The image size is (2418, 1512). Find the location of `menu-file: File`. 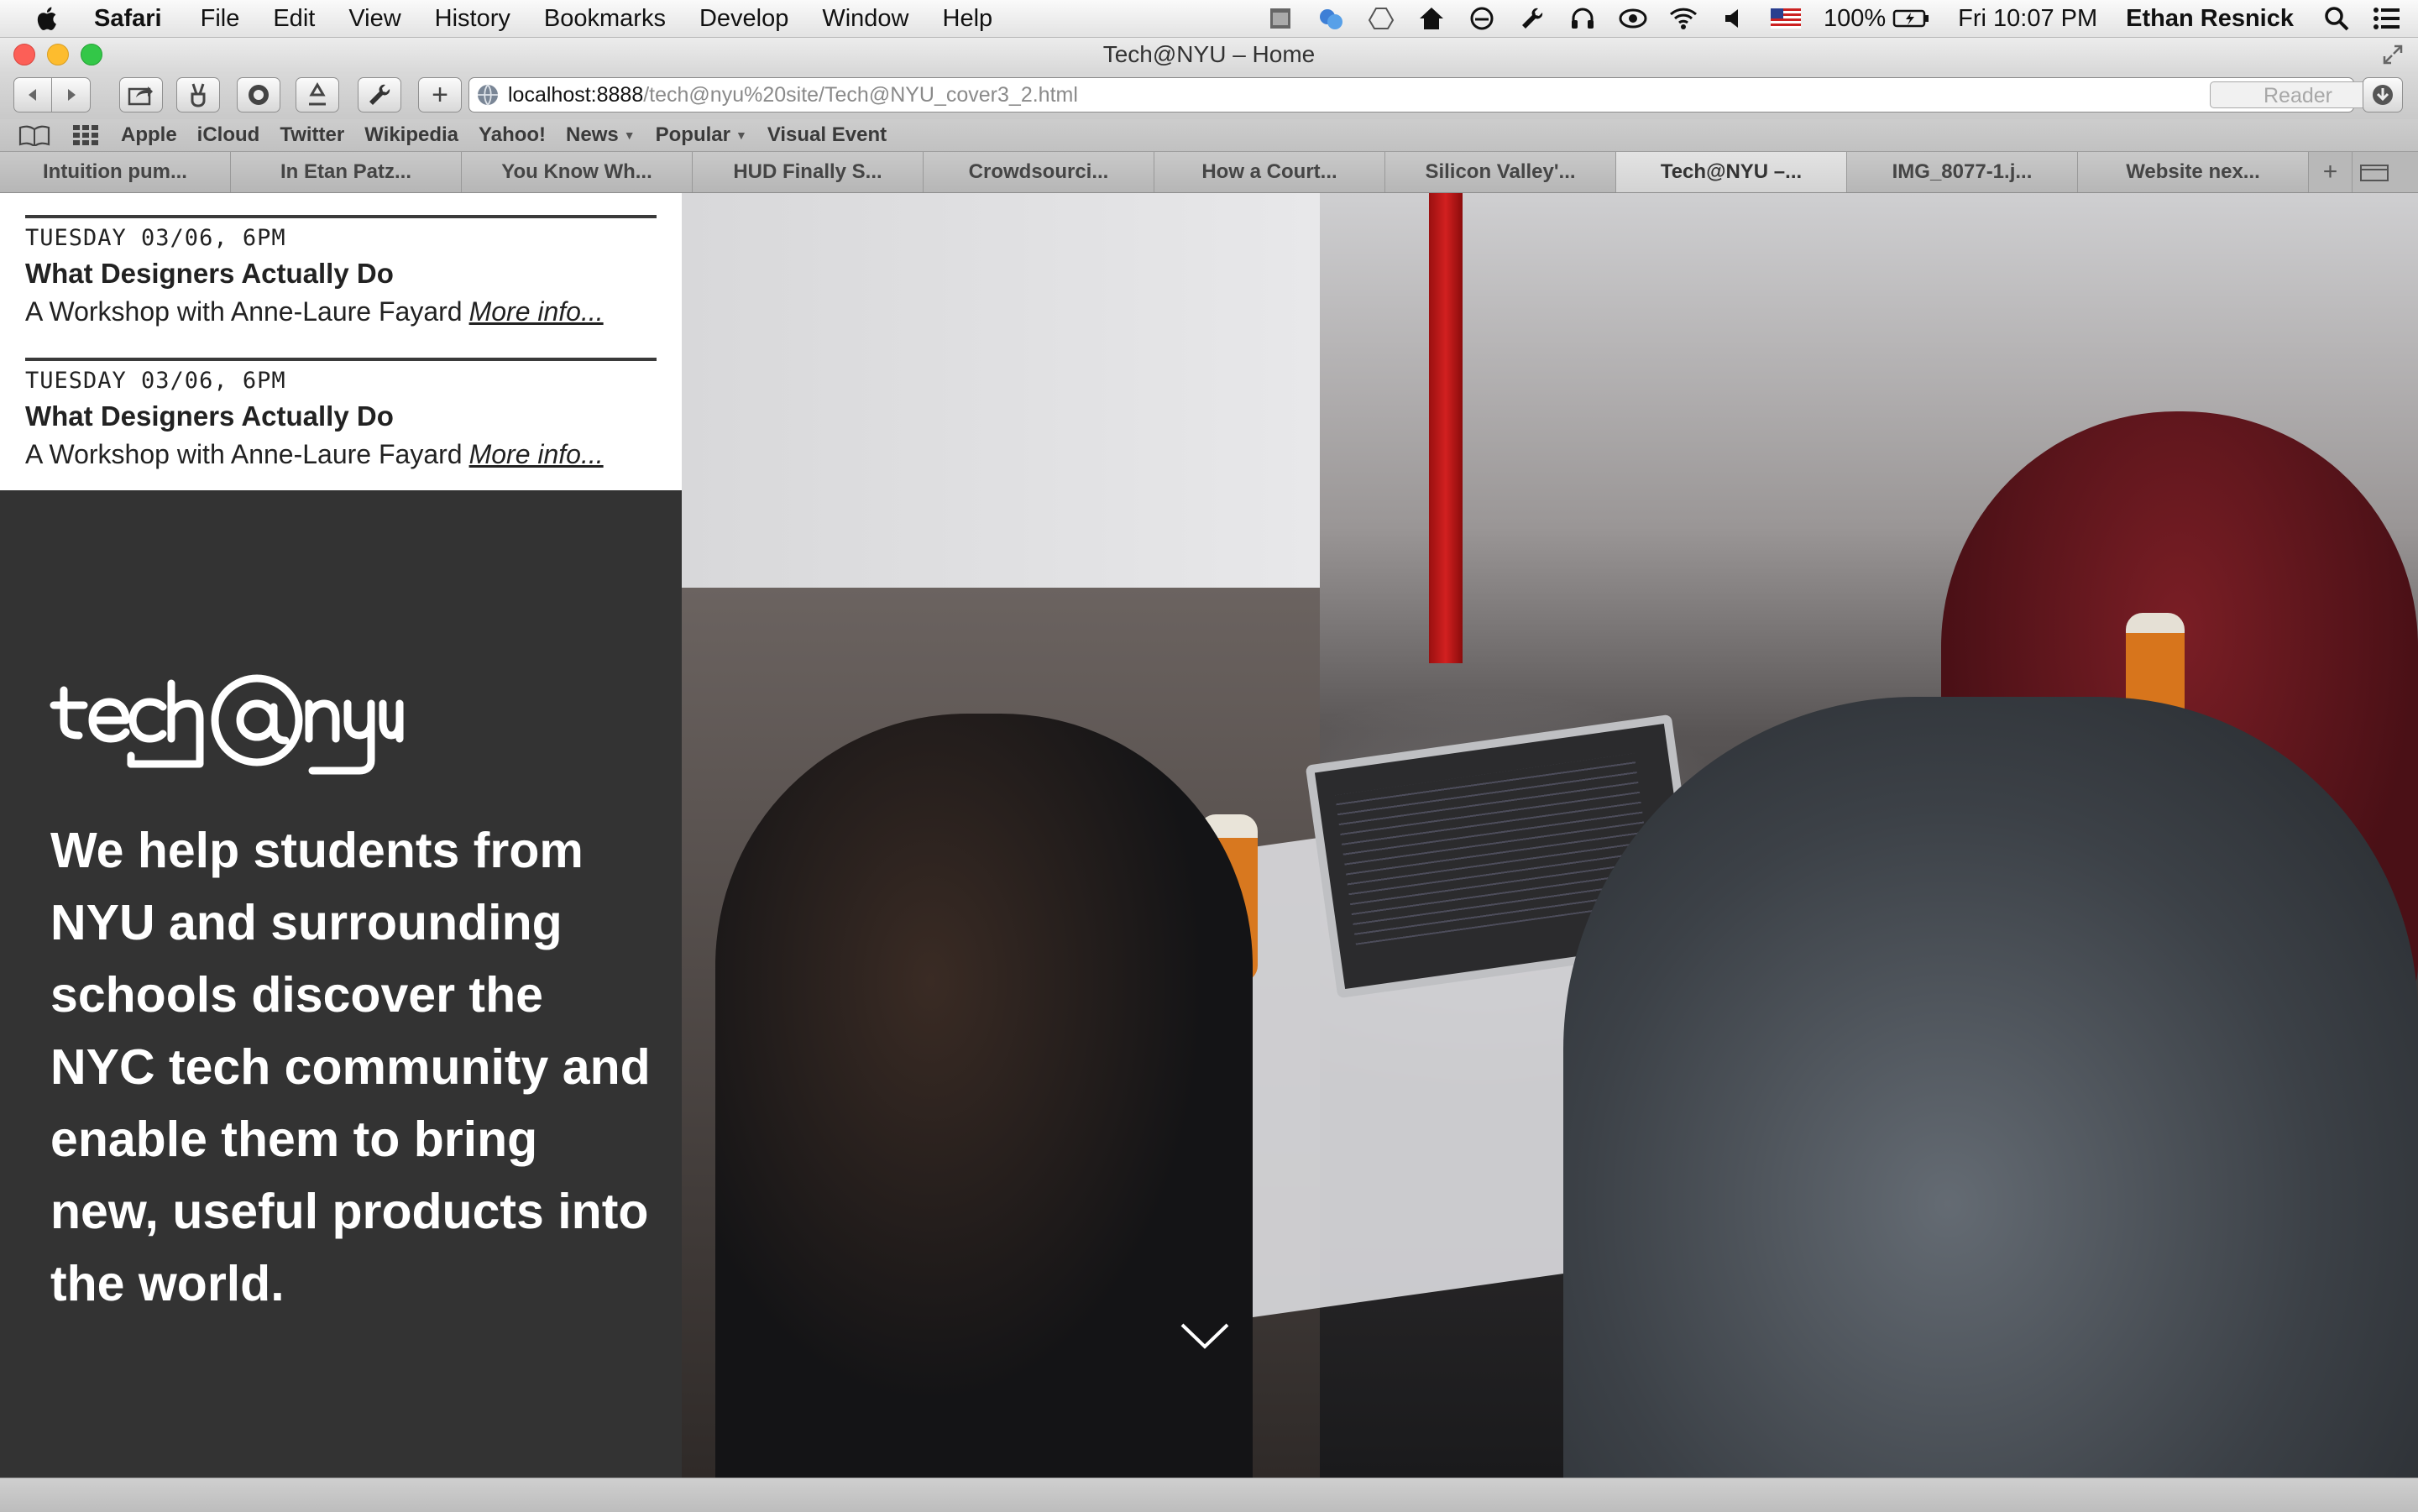

menu-file: File is located at coordinates (220, 19).